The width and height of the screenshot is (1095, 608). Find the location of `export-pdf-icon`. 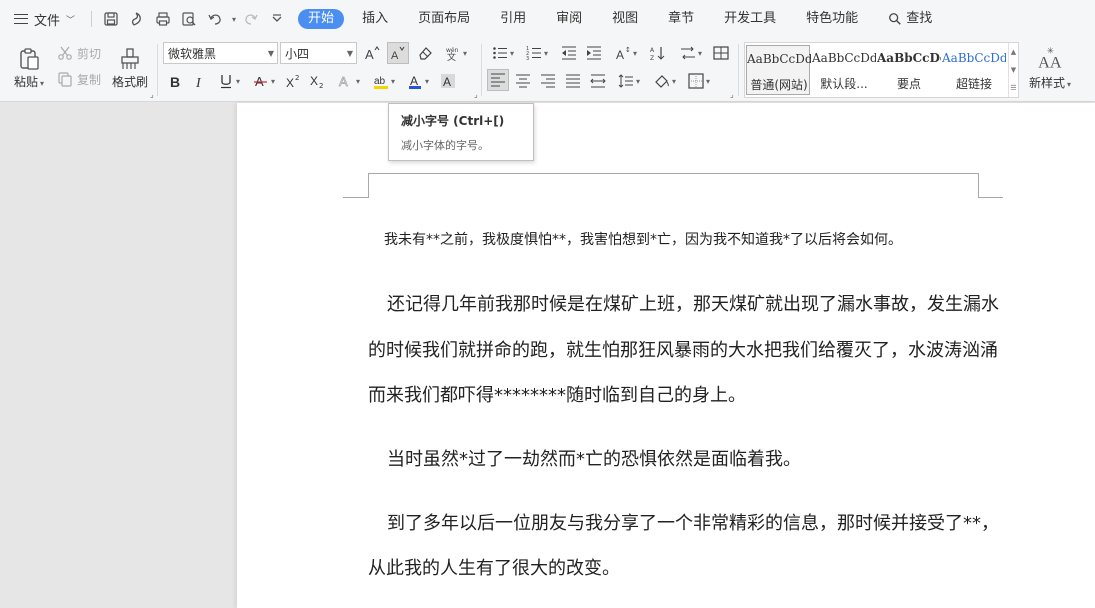

export-pdf-icon is located at coordinates (137, 19).